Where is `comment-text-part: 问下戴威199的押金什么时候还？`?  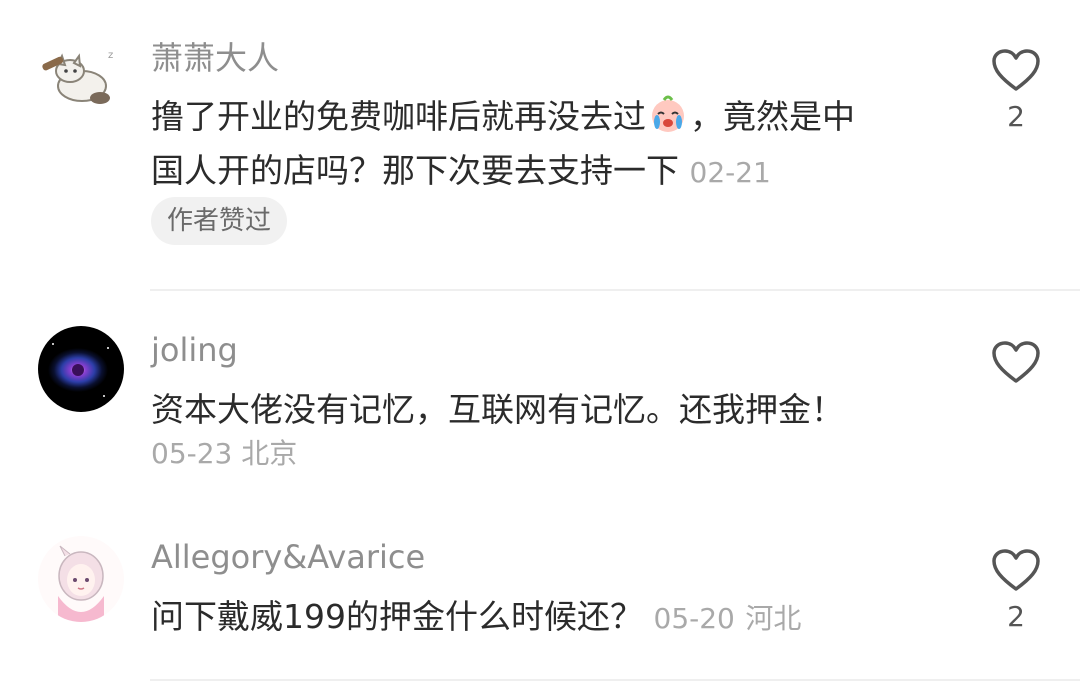 comment-text-part: 问下戴威199的押金什么时候还？ is located at coordinates (397, 616).